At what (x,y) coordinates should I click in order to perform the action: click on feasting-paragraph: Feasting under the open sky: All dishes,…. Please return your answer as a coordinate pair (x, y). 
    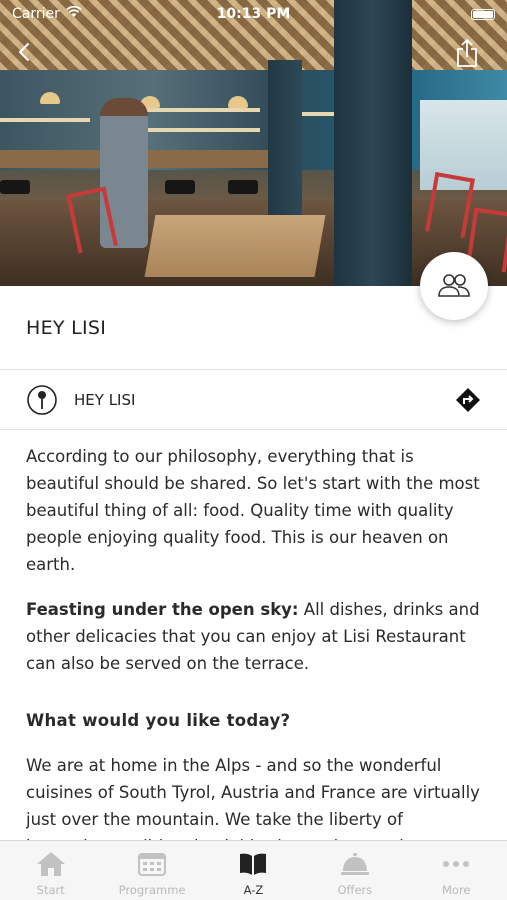
    Looking at the image, I should click on (256, 636).